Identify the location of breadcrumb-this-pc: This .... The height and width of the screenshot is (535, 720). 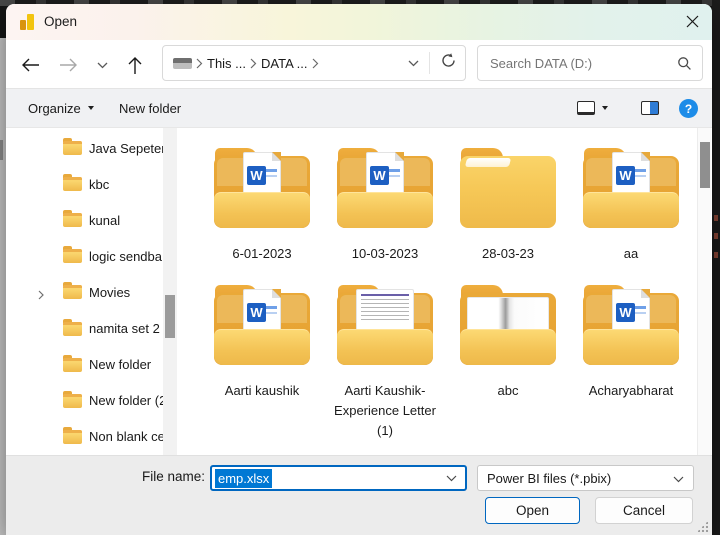
(226, 63).